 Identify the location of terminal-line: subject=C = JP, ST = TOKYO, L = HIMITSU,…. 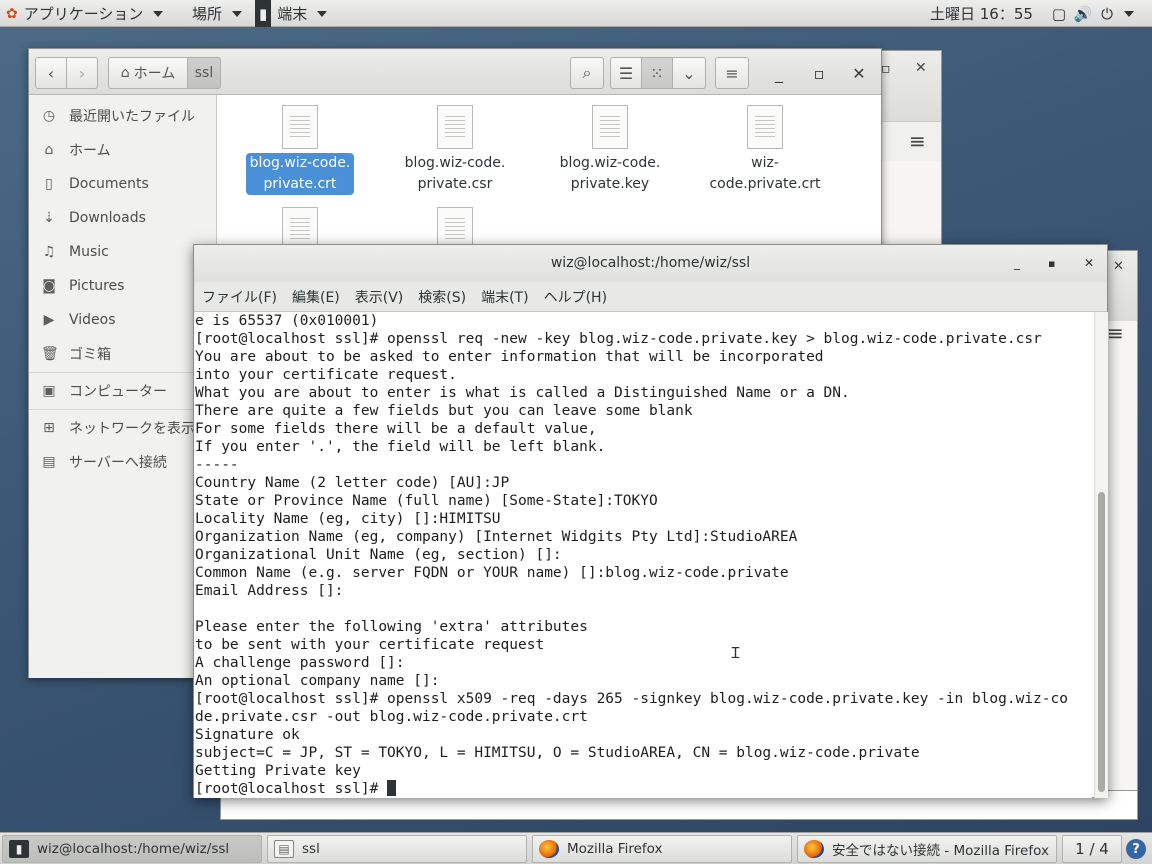
(557, 753).